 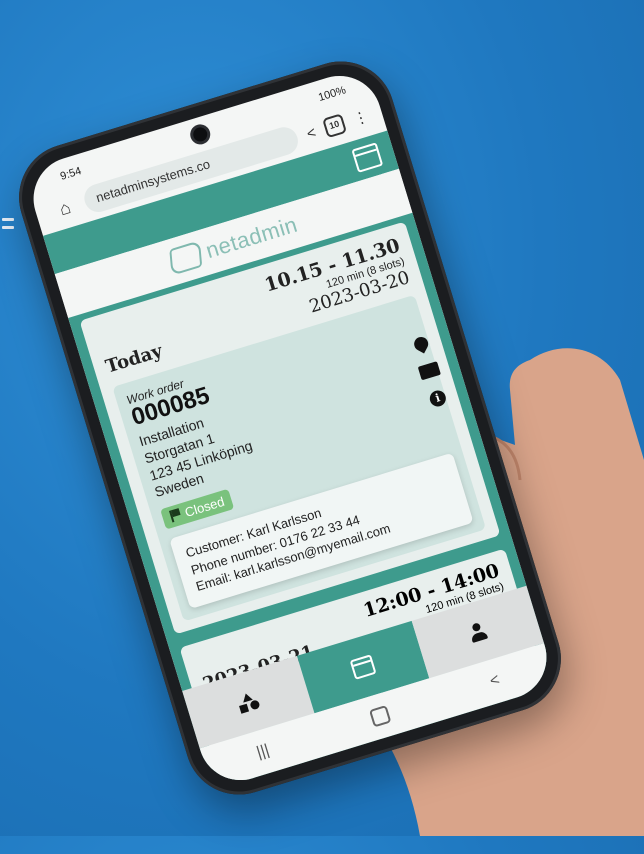 I want to click on home-icon: ⌂, so click(x=64, y=207).